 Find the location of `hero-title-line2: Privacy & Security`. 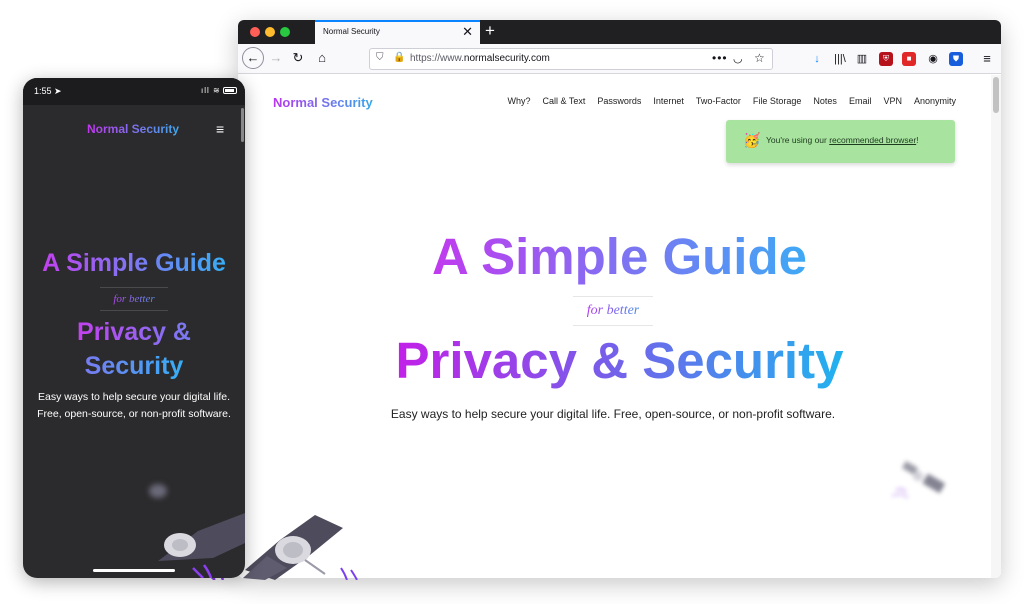

hero-title-line2: Privacy & Security is located at coordinates (619, 360).